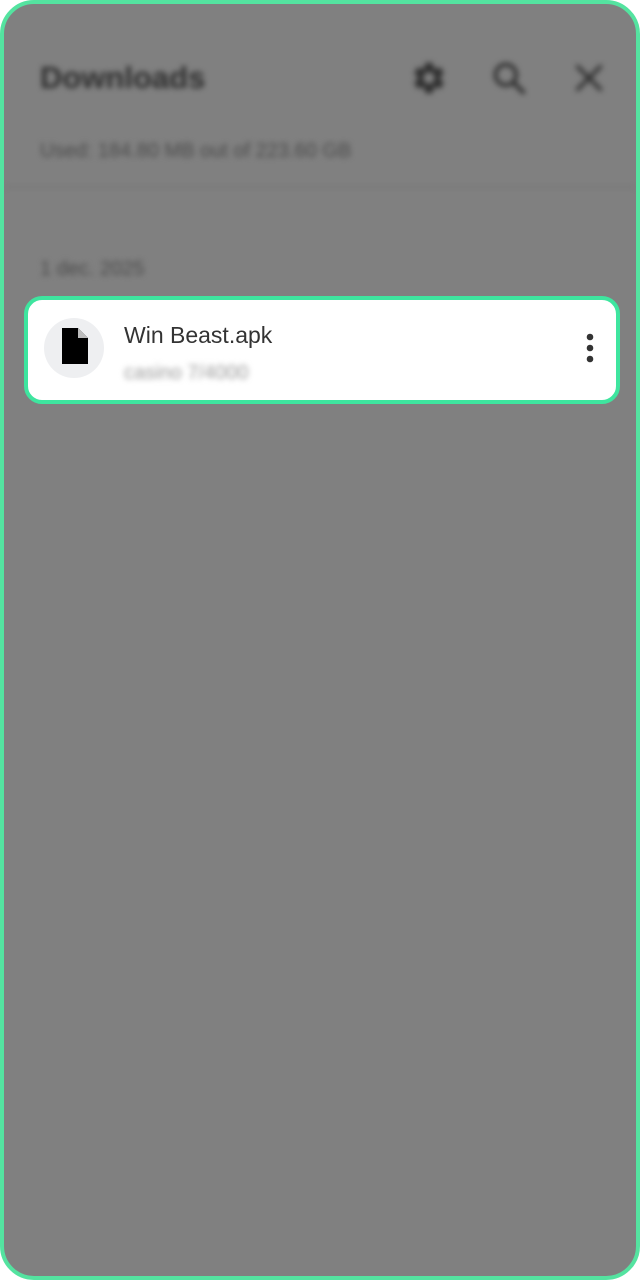  What do you see at coordinates (92, 269) in the screenshot?
I see `date-group-label: 1 dec. 2025` at bounding box center [92, 269].